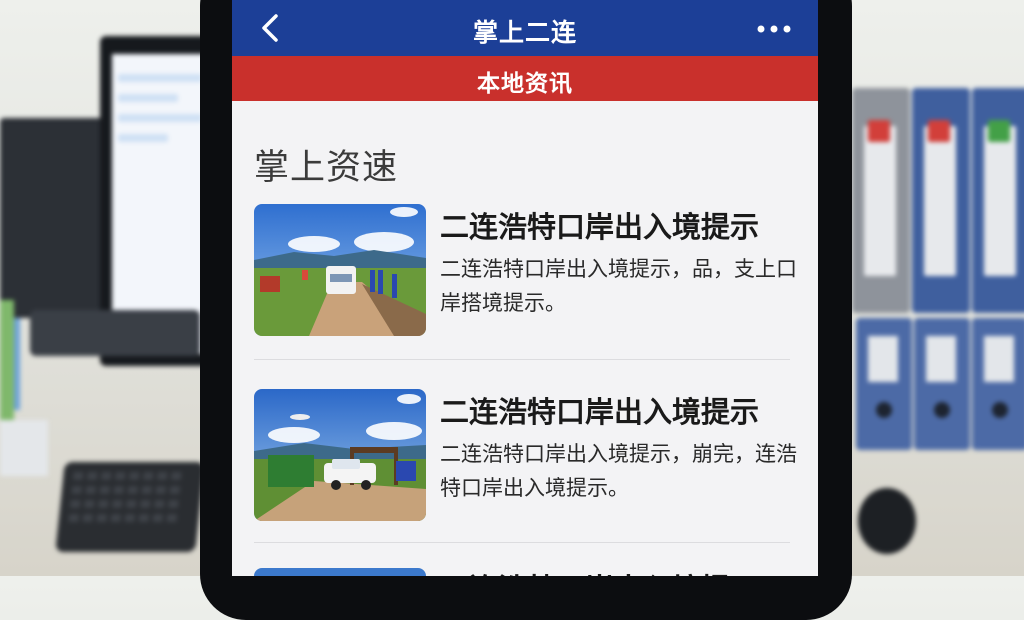 The width and height of the screenshot is (1024, 620). I want to click on tab-bar: 本地资讯, so click(525, 78).